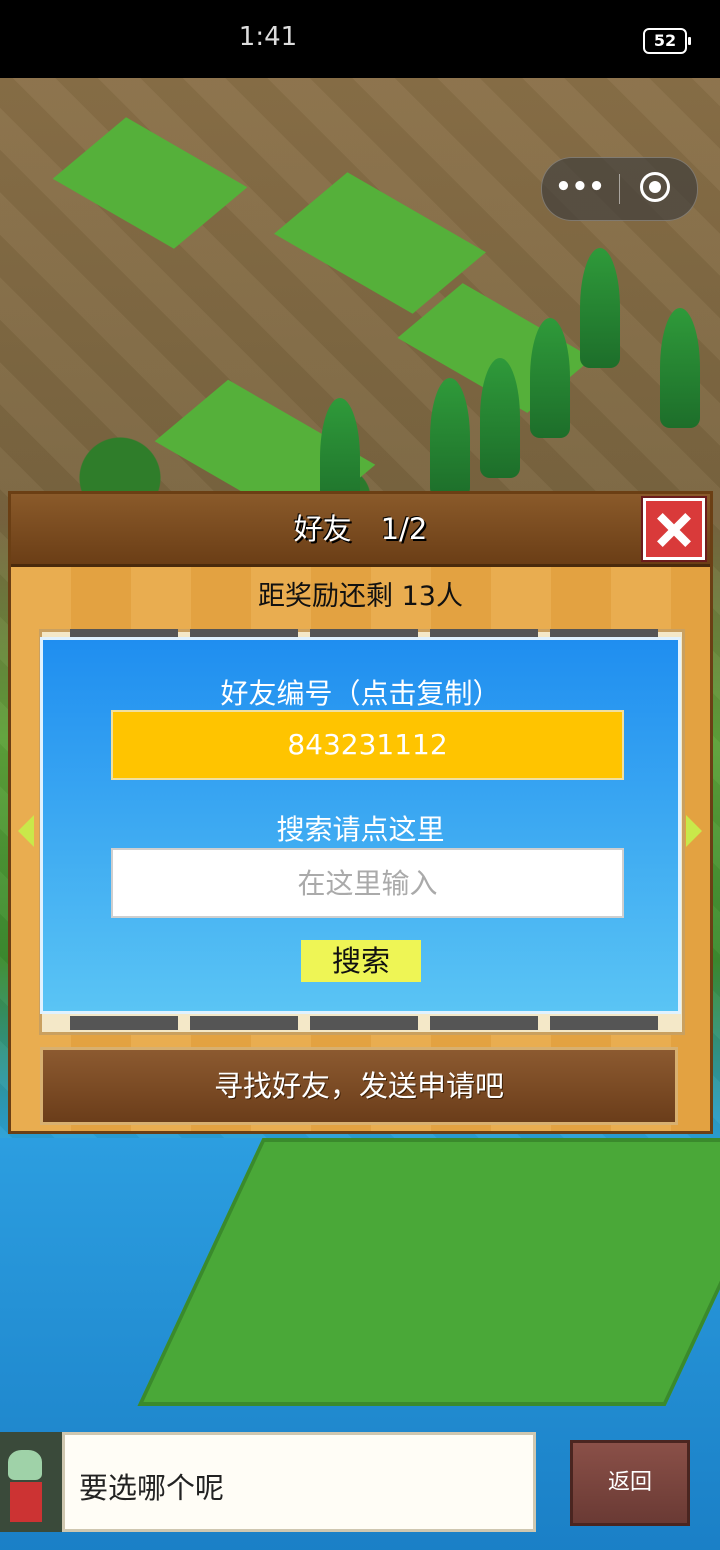  Describe the element at coordinates (367, 883) in the screenshot. I see `friend-search-input` at that location.